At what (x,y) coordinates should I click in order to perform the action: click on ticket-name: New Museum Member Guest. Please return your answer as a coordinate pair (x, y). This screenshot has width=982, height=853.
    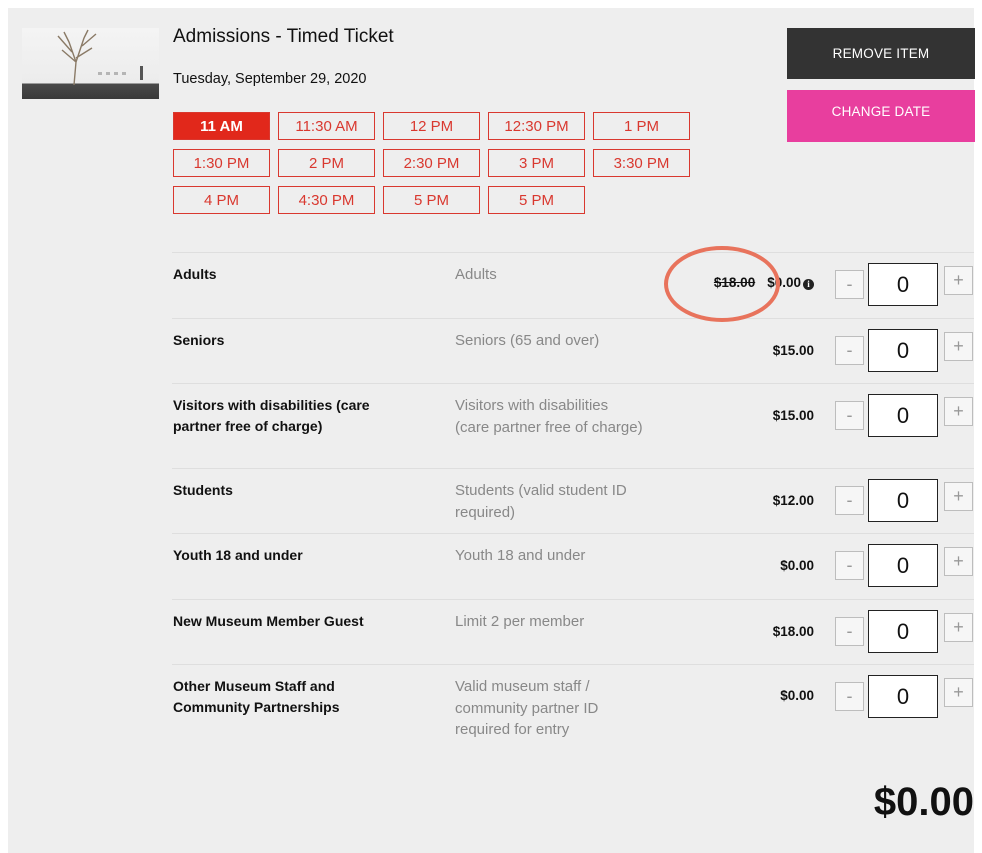
    Looking at the image, I should click on (268, 621).